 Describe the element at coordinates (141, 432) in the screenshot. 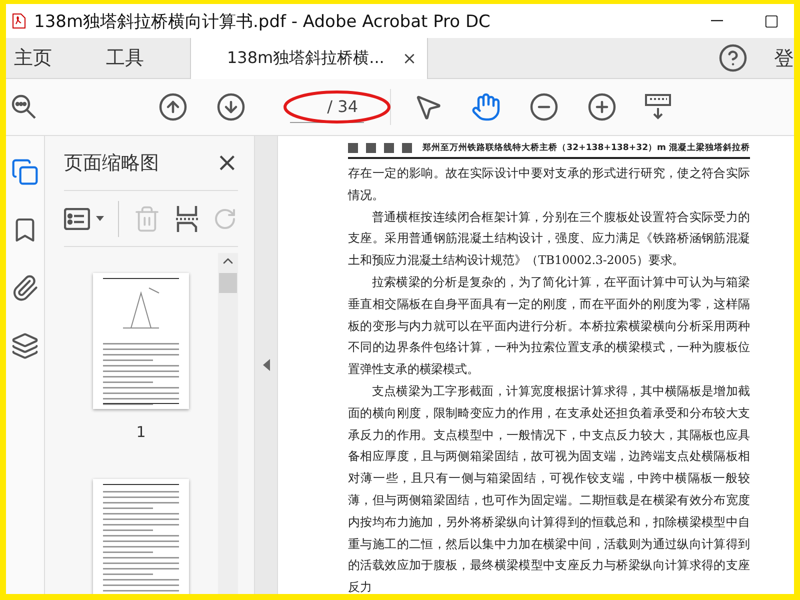

I see `page-number-label: 1` at that location.